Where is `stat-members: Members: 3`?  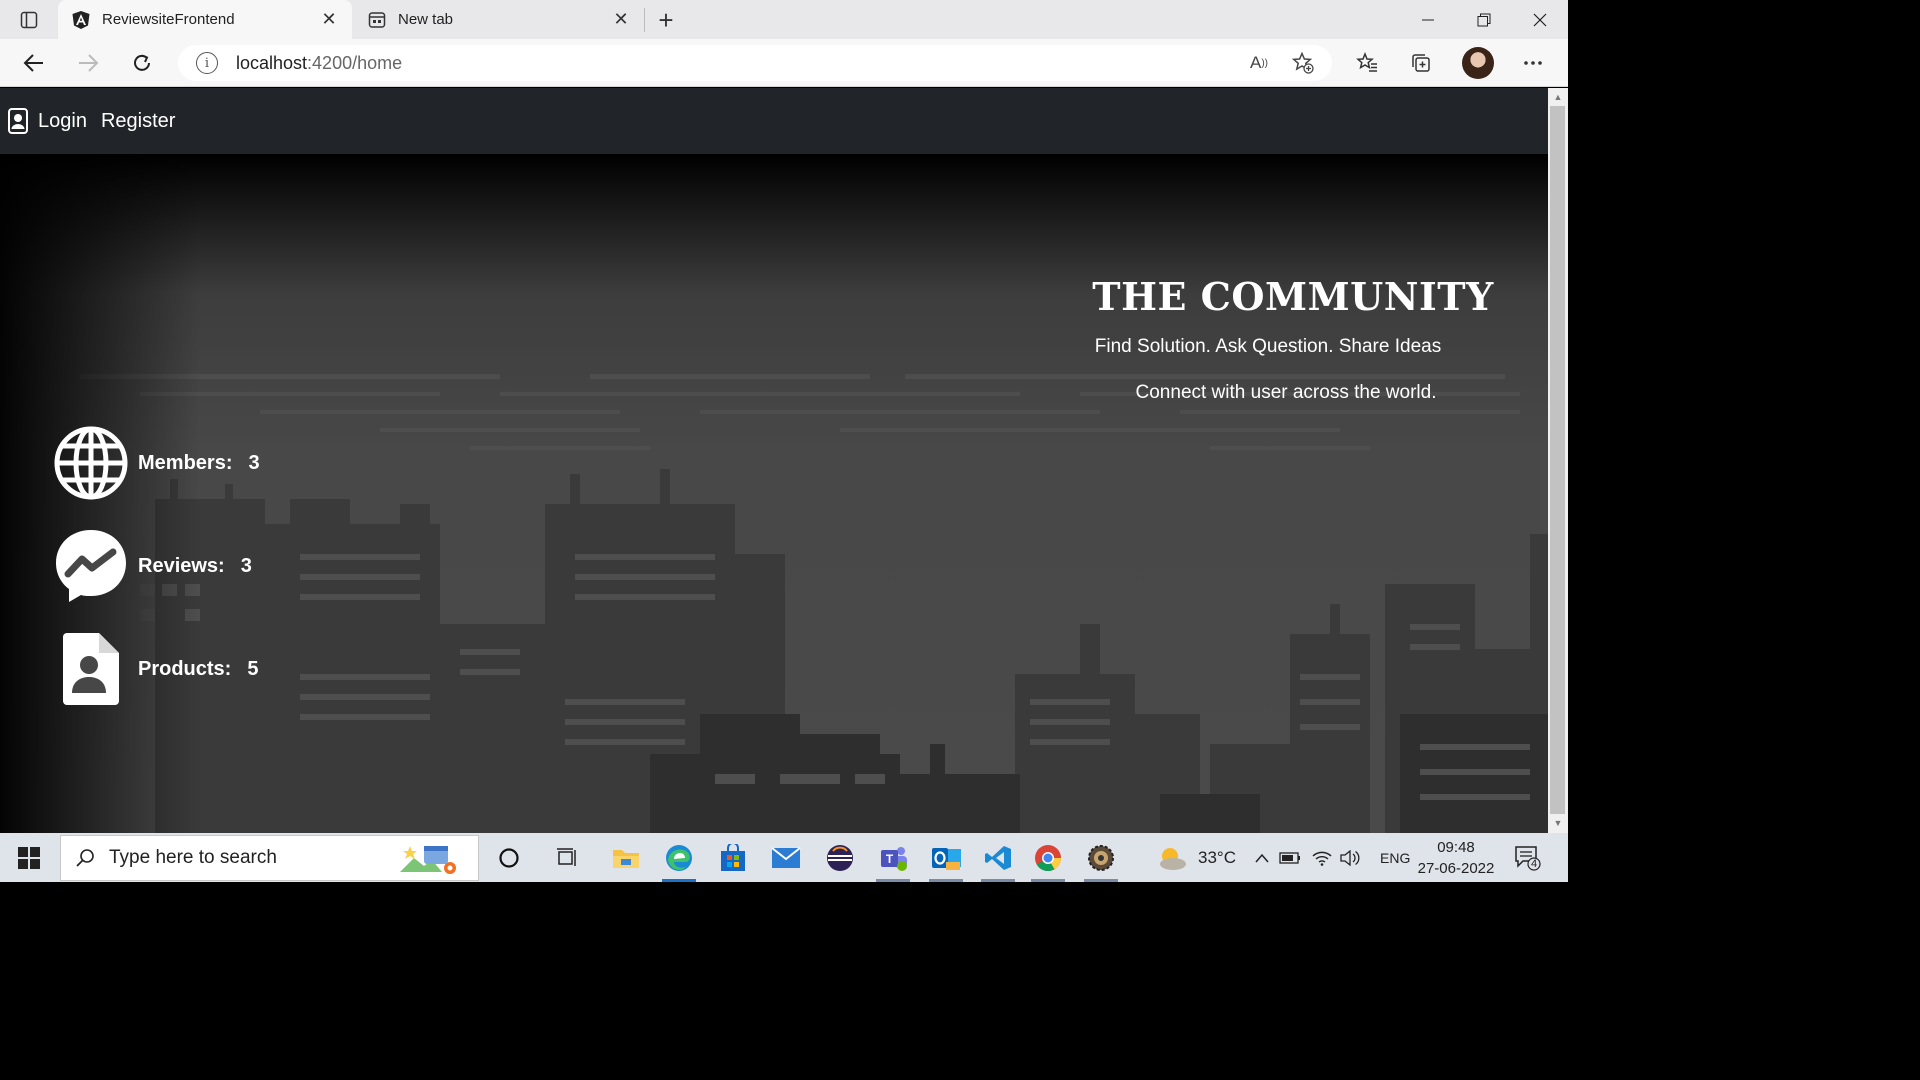 stat-members: Members: 3 is located at coordinates (157, 463).